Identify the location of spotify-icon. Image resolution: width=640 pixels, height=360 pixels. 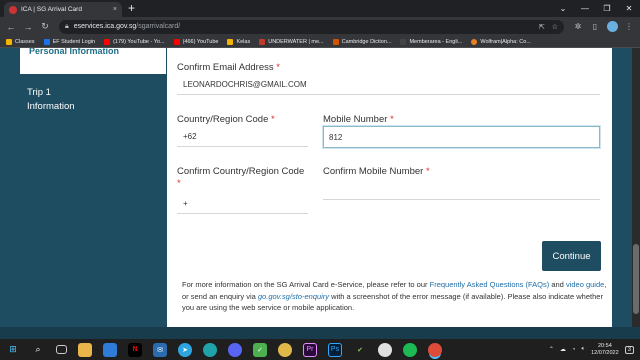
(410, 349).